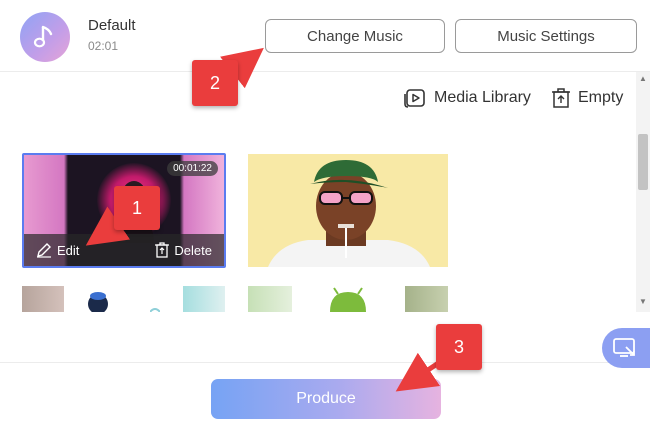 This screenshot has height=430, width=650. What do you see at coordinates (643, 192) in the screenshot?
I see `content-scrollbar: ▲ ▼` at bounding box center [643, 192].